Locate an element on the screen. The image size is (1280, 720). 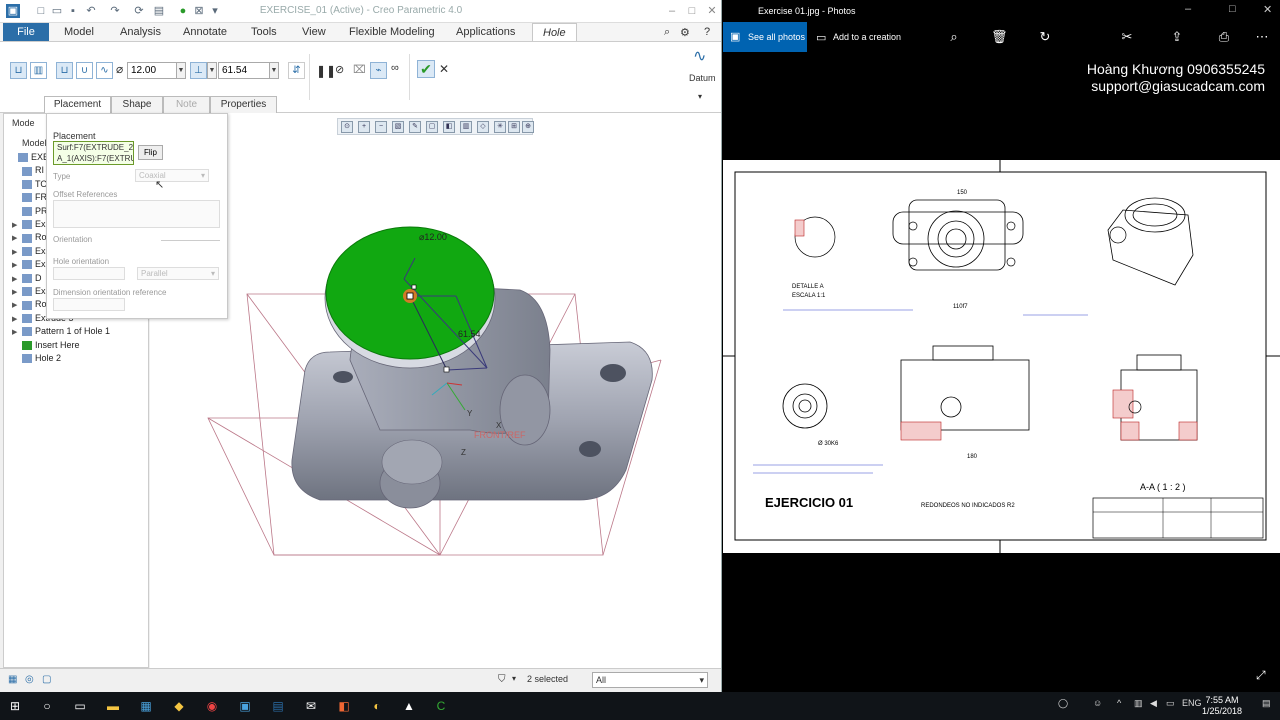
standard-profile-icon: ∪ is located at coordinates (84, 70).